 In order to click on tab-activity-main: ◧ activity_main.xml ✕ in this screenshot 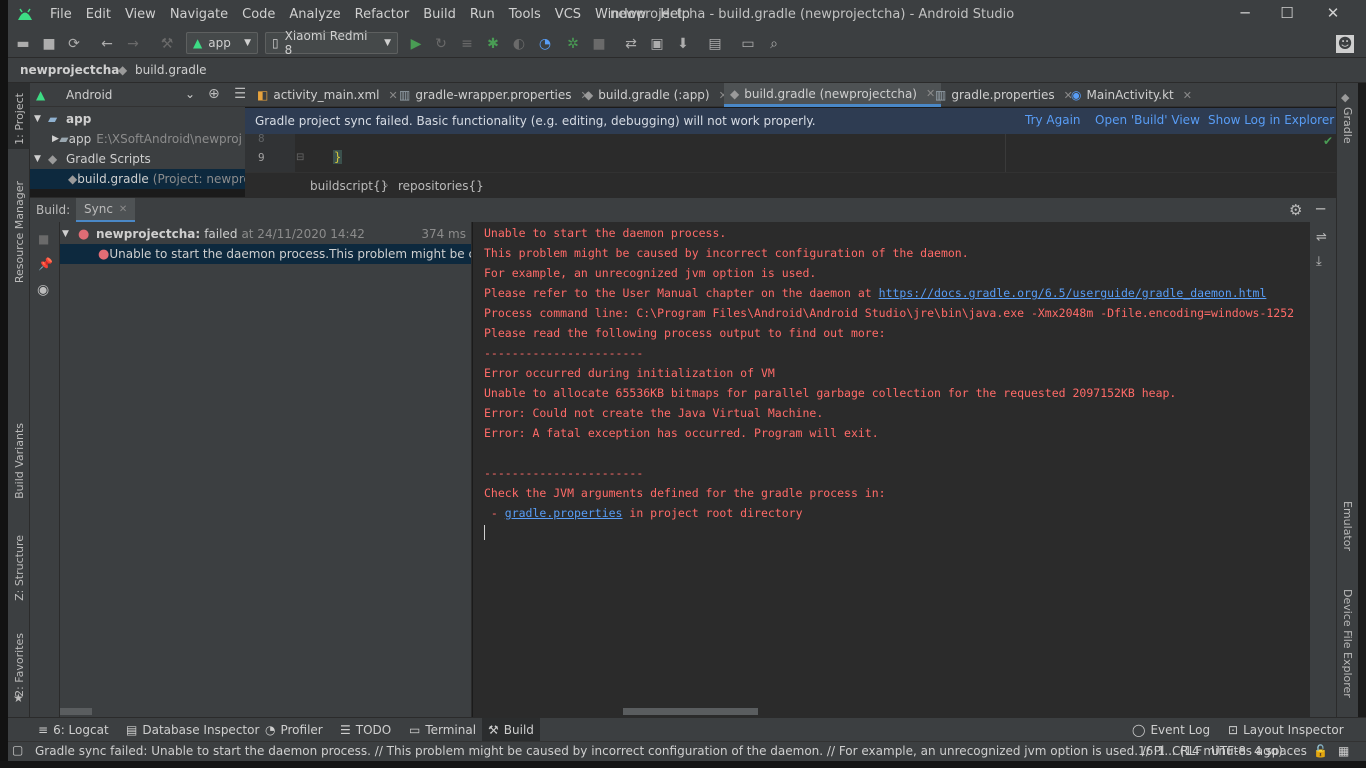, I will do `click(327, 95)`.